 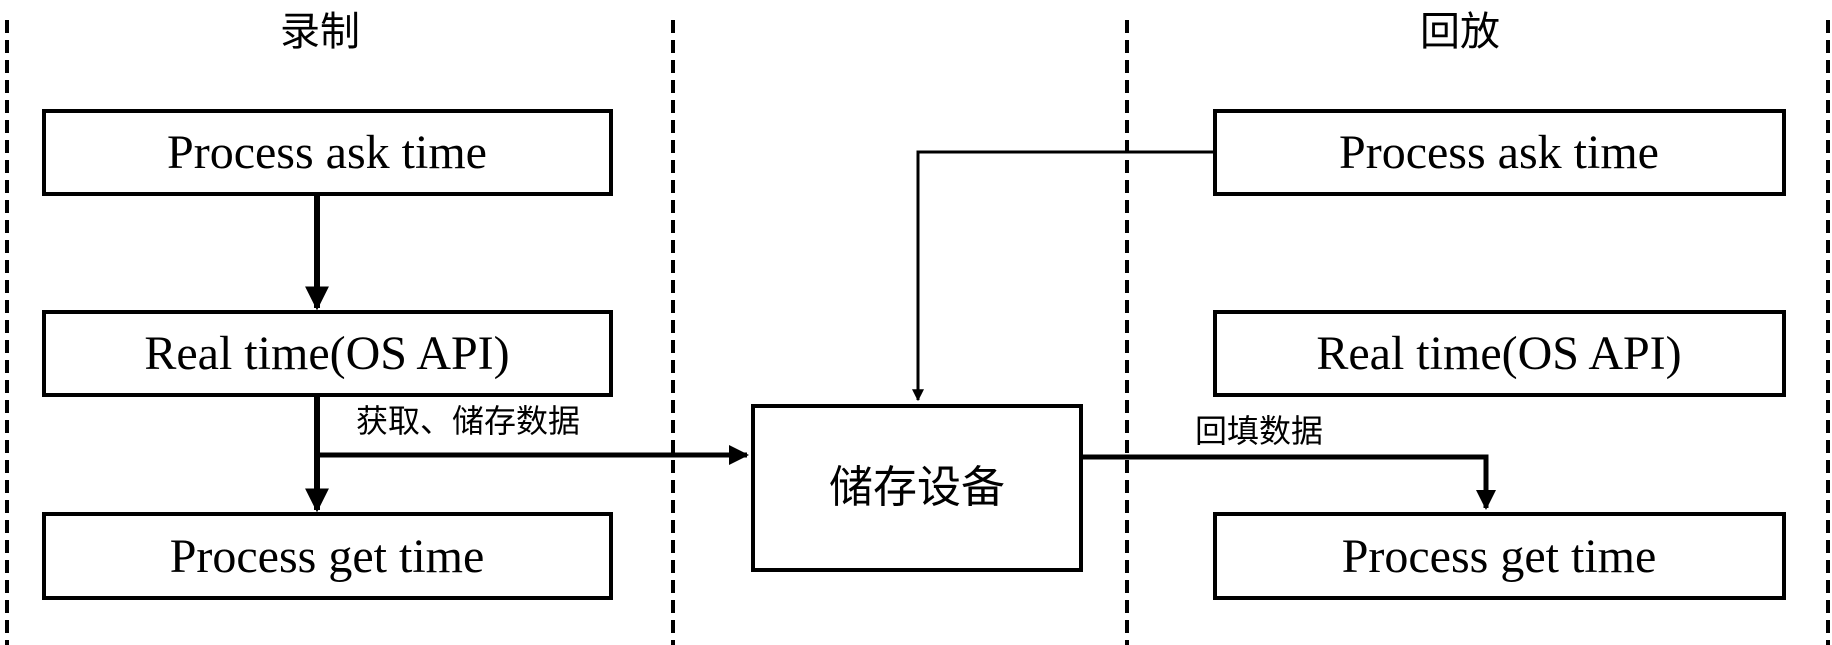 I want to click on arrow-playback-ask-to-storage, so click(x=1063, y=276).